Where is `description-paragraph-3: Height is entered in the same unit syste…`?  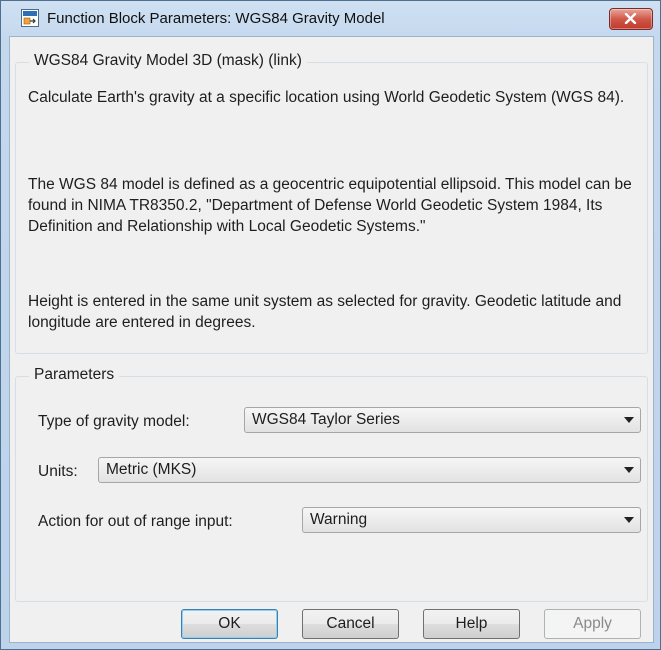 description-paragraph-3: Height is entered in the same unit syste… is located at coordinates (325, 312).